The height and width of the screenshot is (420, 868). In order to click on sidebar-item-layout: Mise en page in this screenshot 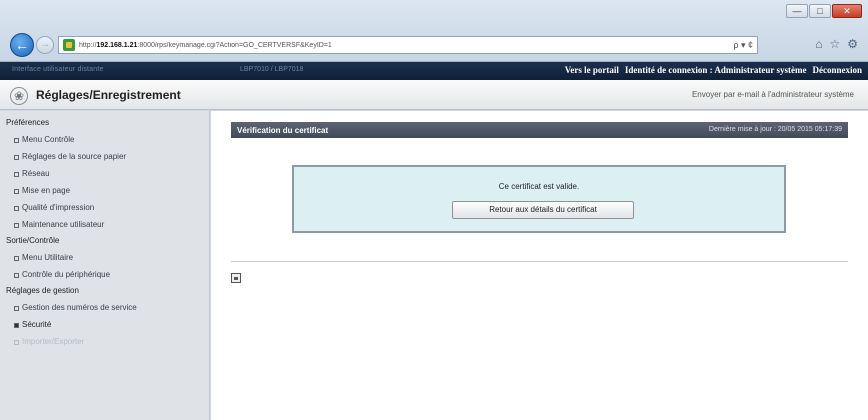, I will do `click(104, 190)`.